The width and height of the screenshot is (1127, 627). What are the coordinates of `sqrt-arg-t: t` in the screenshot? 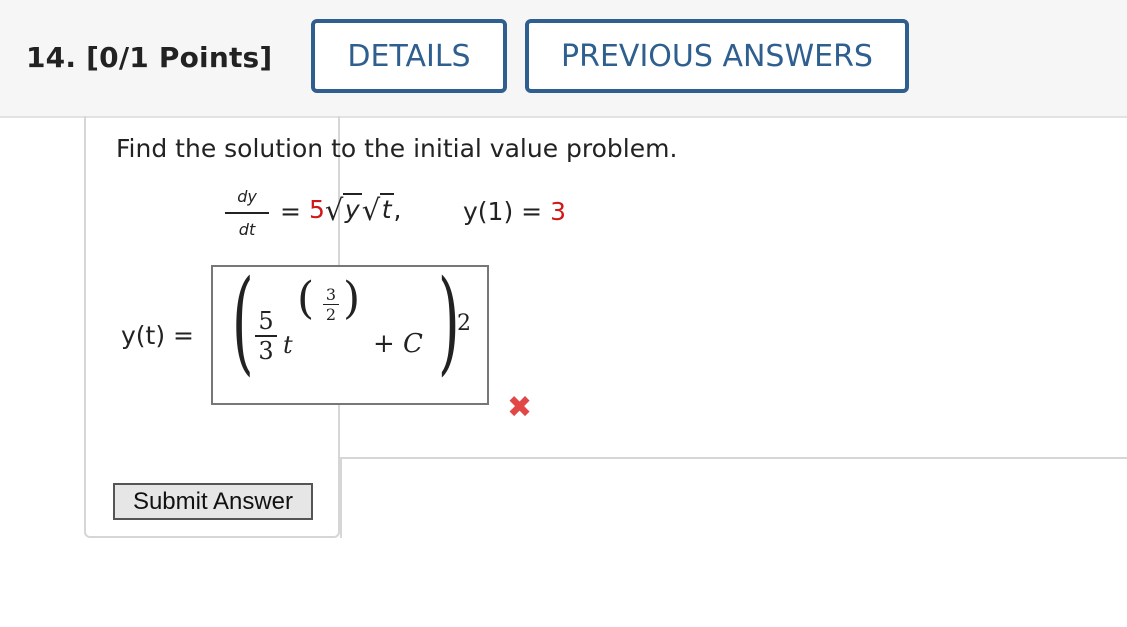 It's located at (386, 208).